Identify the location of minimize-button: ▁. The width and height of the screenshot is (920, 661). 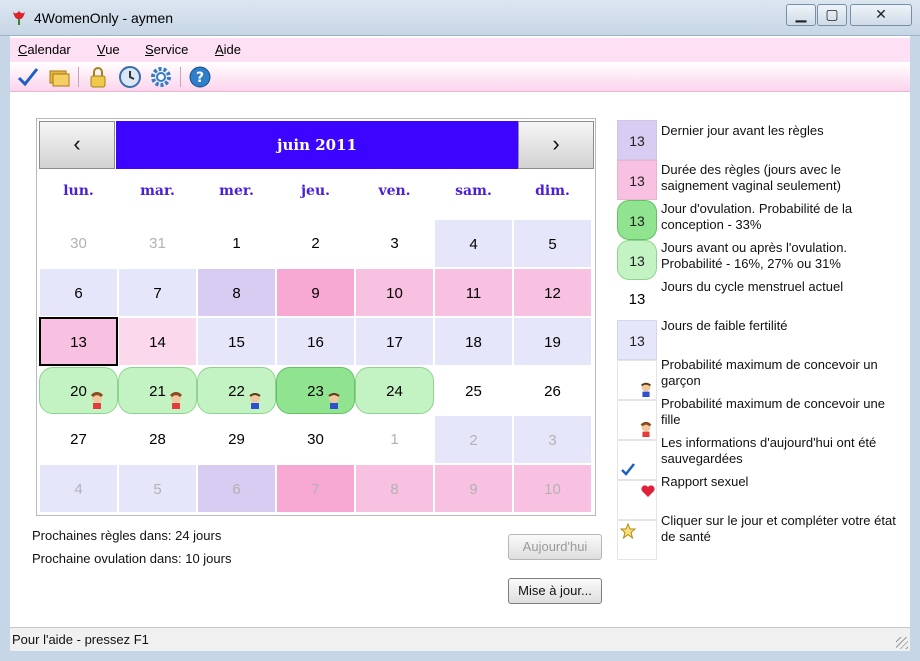
(801, 15).